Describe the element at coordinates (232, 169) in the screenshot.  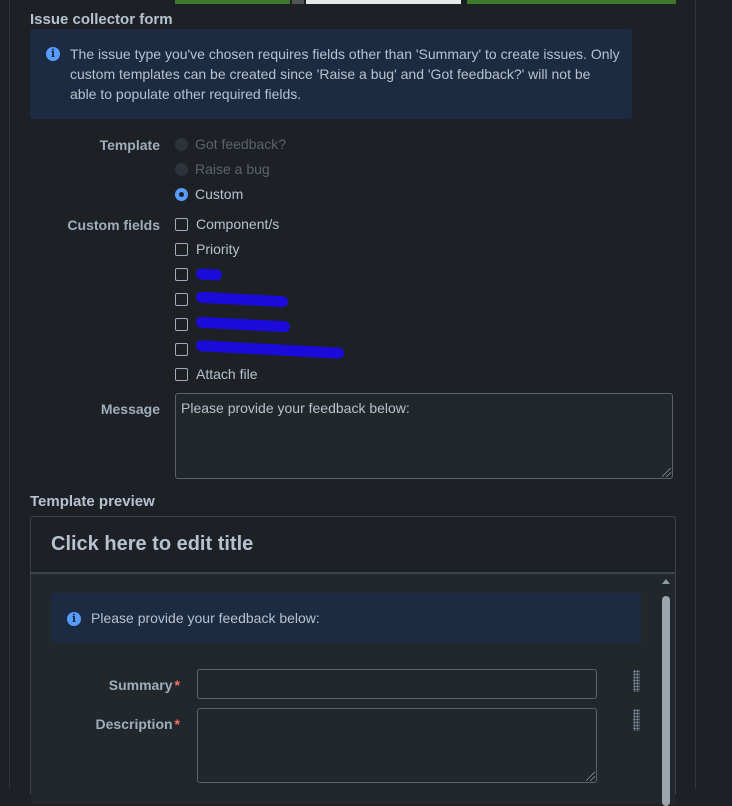
I see `template-option-label: Raise a bug` at that location.